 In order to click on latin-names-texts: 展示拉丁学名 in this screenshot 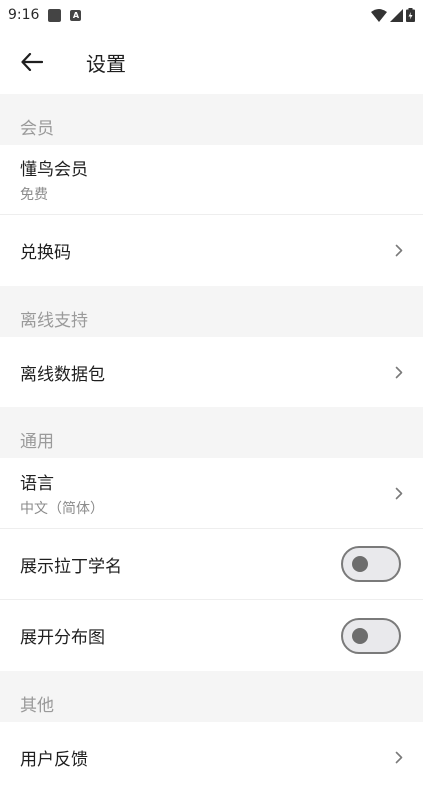, I will do `click(180, 564)`.